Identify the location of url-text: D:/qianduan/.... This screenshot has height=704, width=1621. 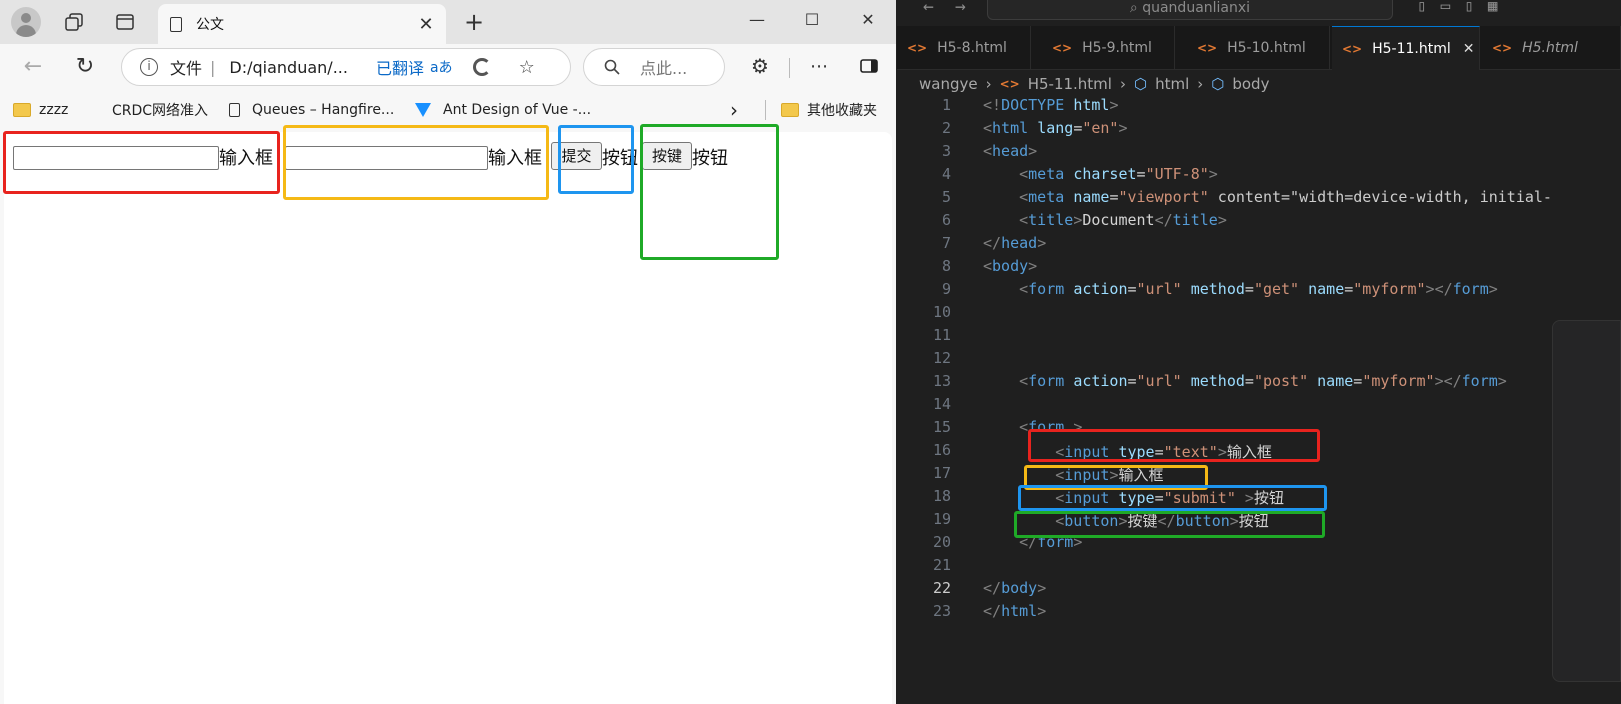
(288, 67).